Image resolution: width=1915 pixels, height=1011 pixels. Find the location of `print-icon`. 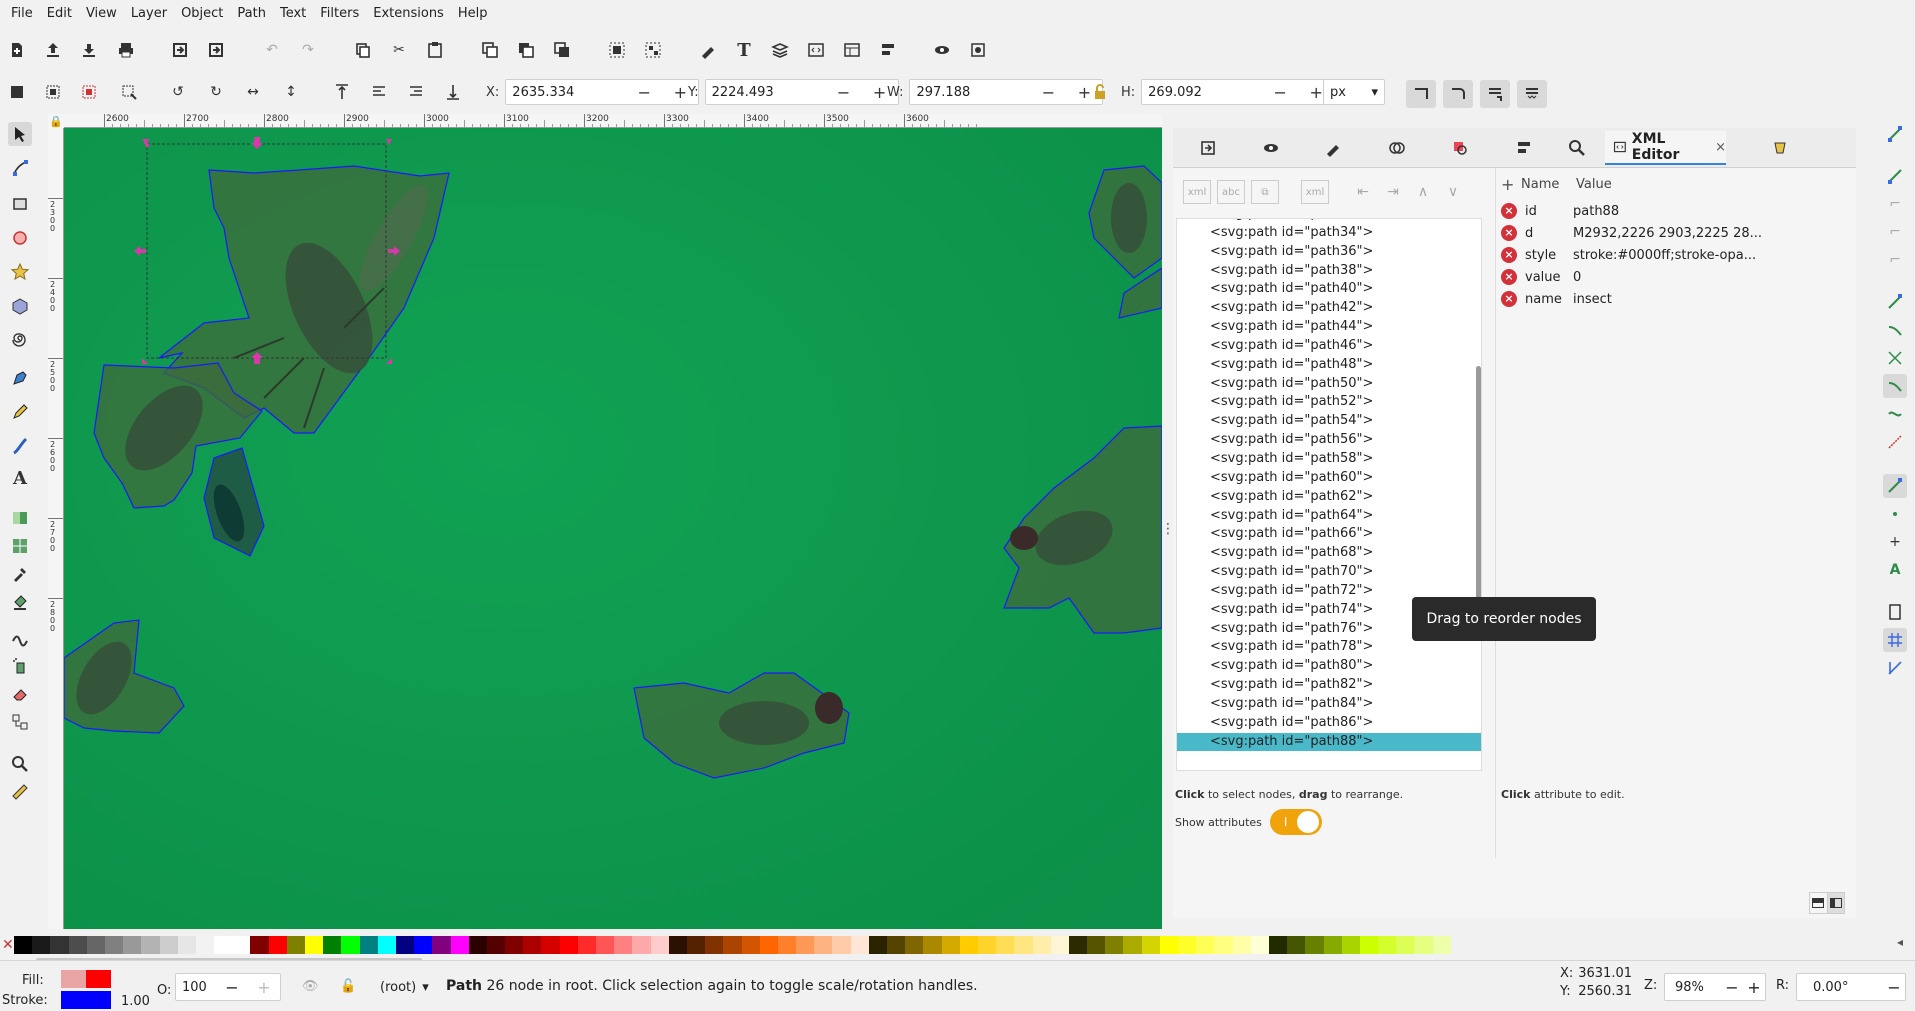

print-icon is located at coordinates (126, 50).